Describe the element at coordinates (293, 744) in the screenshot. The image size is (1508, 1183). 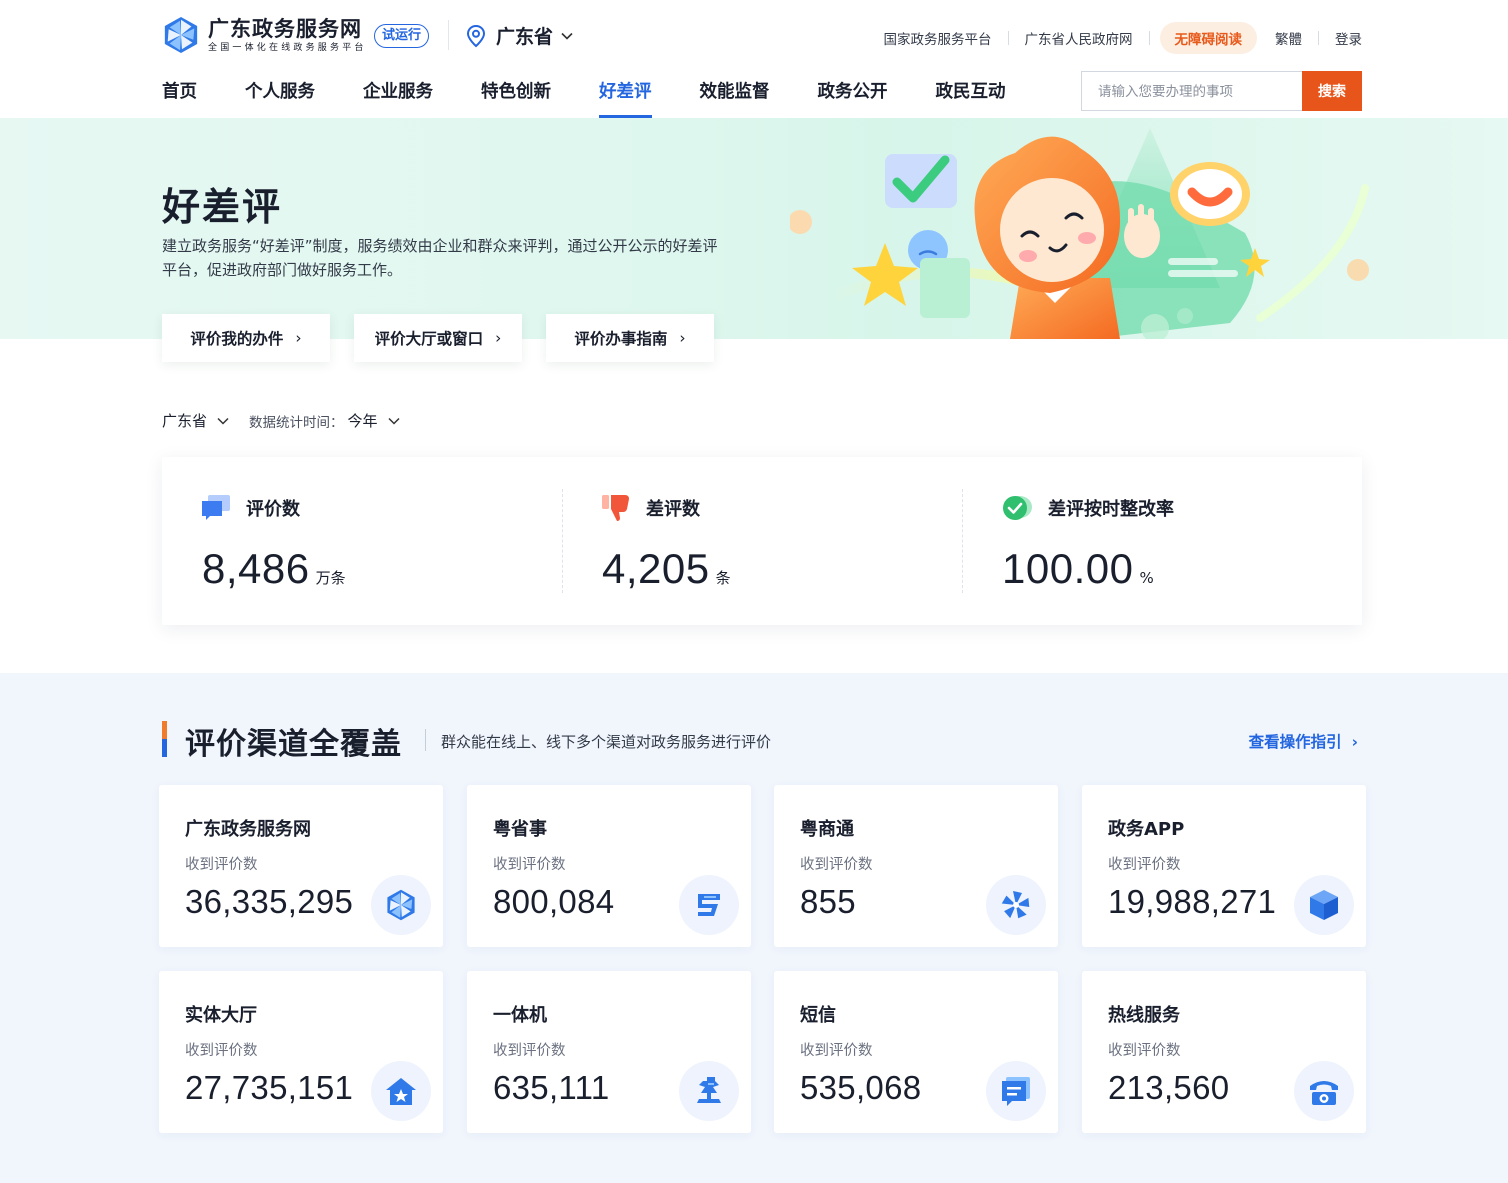
I see `section-title: 评价渠道全覆盖` at that location.